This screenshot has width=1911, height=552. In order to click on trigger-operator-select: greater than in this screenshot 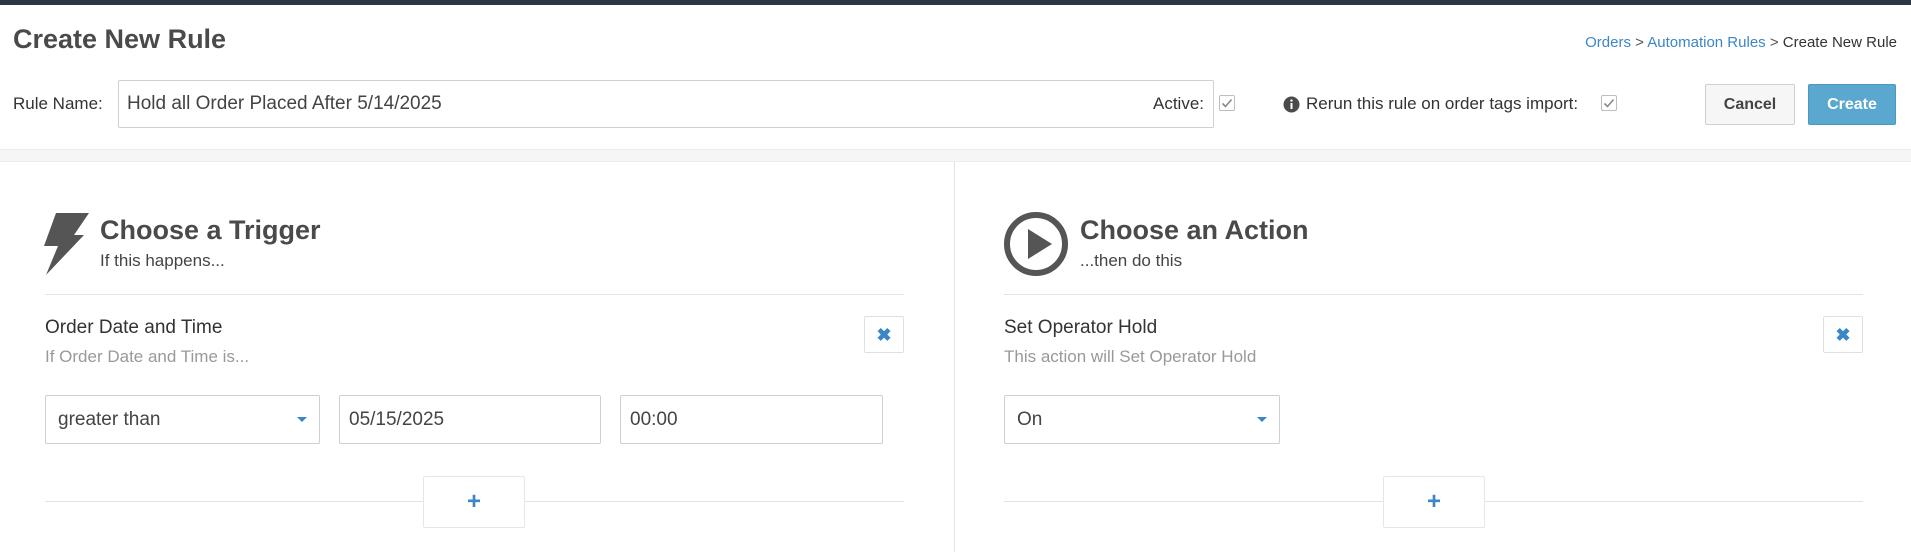, I will do `click(182, 419)`.